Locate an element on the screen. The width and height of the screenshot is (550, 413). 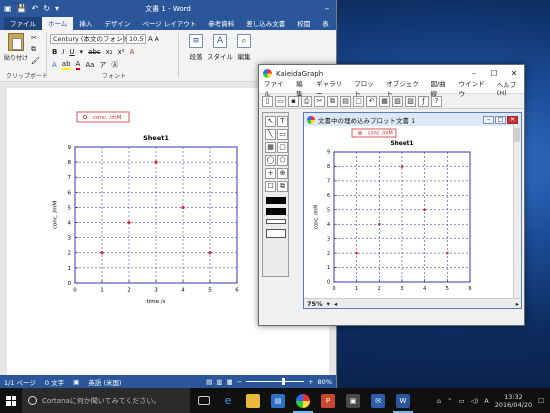
crosshair-tool-icon: + is located at coordinates (270, 173).